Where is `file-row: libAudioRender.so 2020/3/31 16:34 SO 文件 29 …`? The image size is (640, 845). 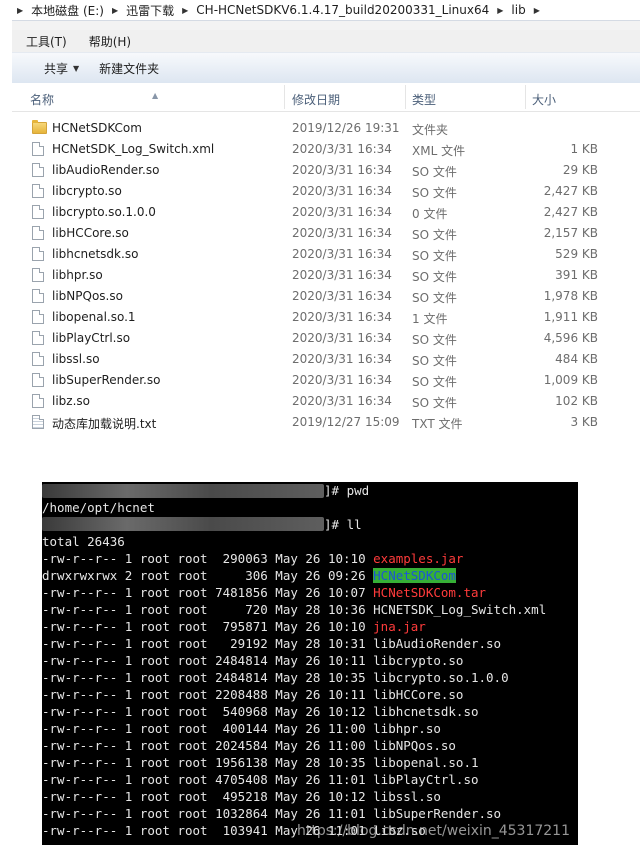 file-row: libAudioRender.so 2020/3/31 16:34 SO 文件 29 … is located at coordinates (326, 170).